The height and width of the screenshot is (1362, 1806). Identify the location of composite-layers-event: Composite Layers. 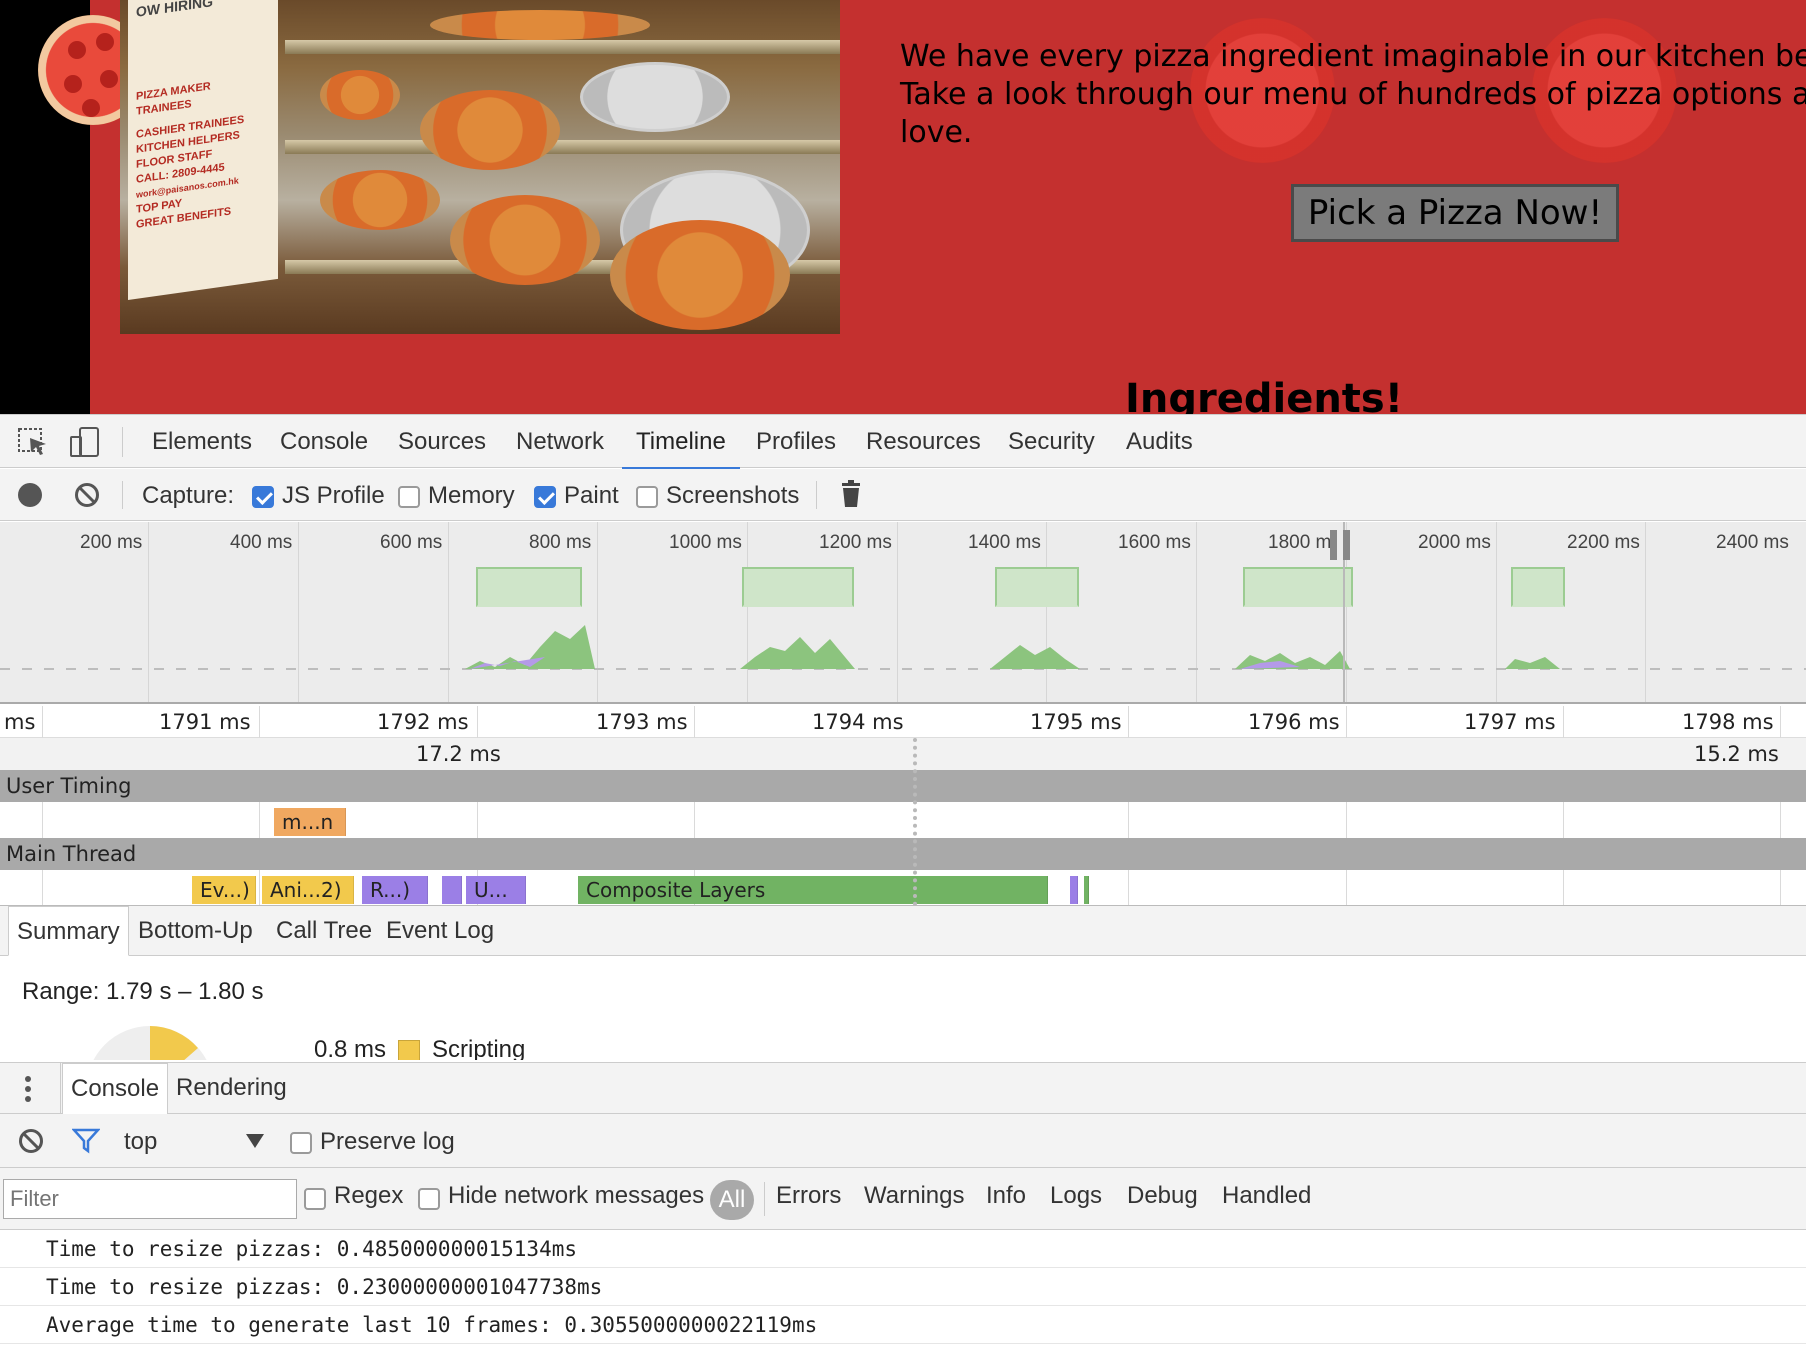
(813, 890).